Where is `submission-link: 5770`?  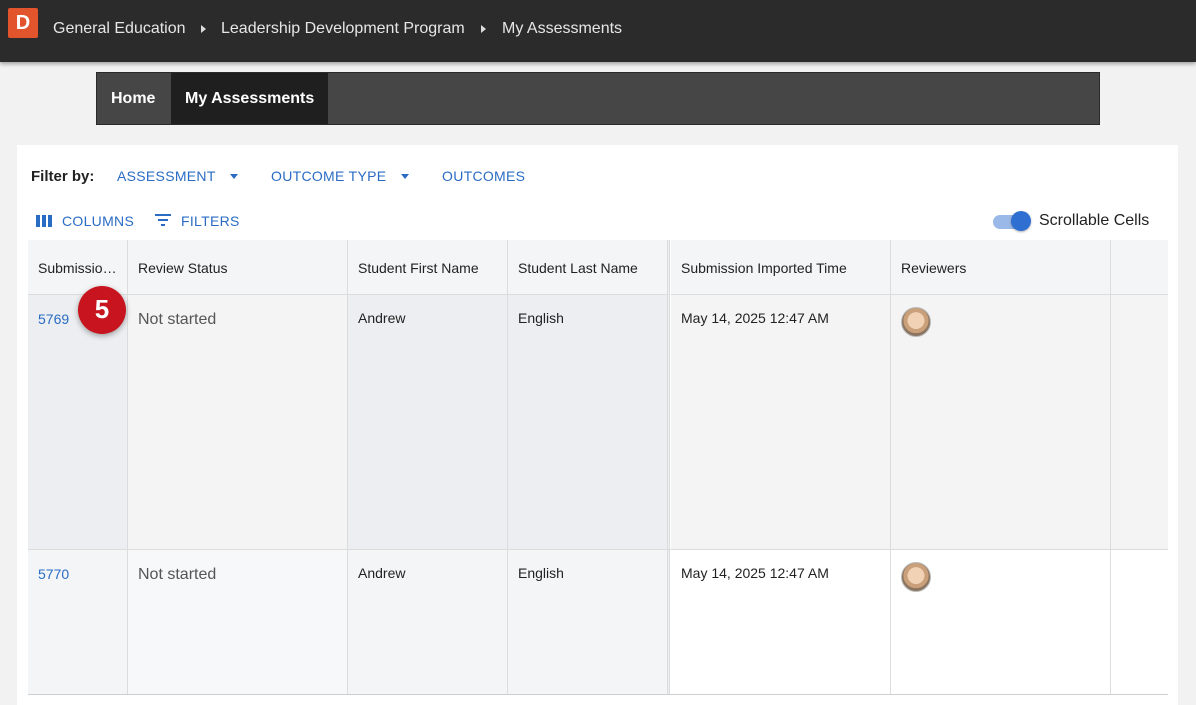
submission-link: 5770 is located at coordinates (53, 574).